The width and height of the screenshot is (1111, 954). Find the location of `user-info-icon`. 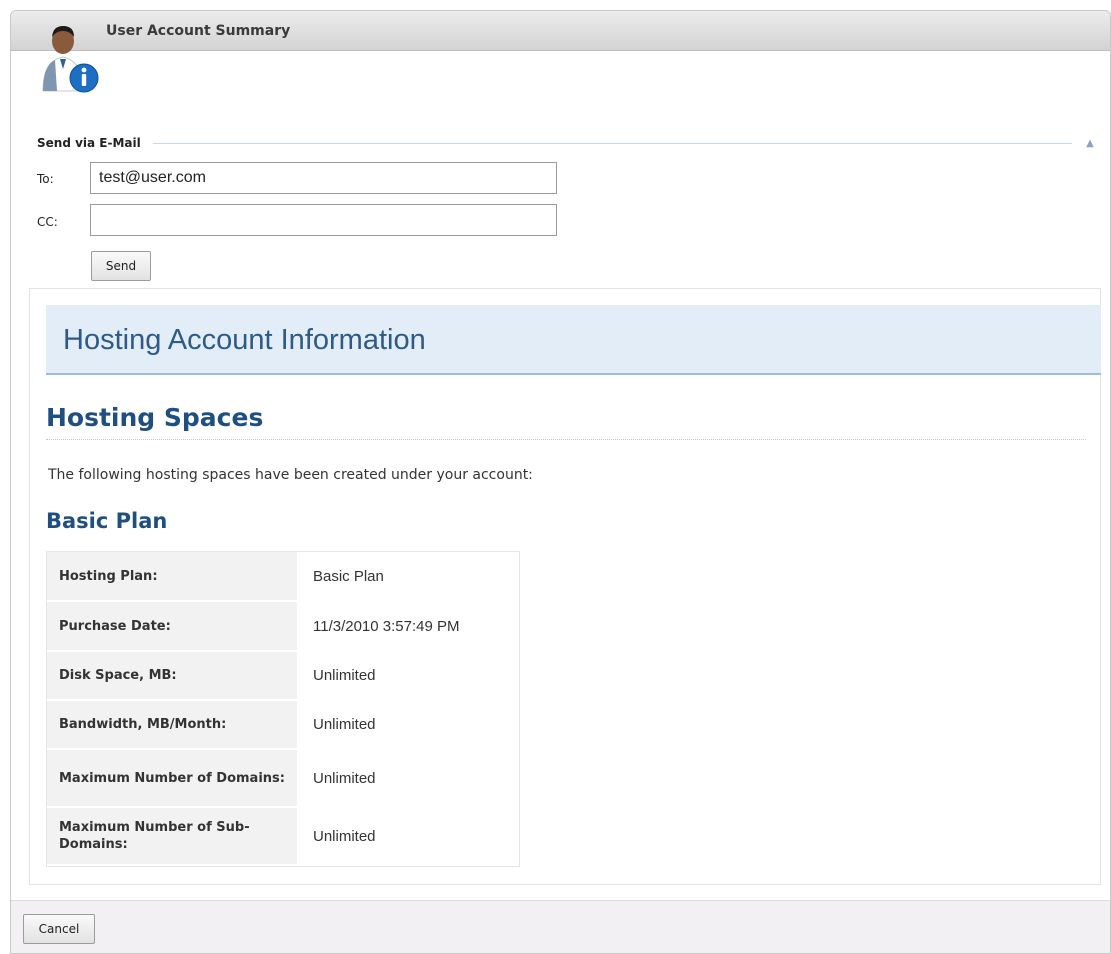

user-info-icon is located at coordinates (70, 59).